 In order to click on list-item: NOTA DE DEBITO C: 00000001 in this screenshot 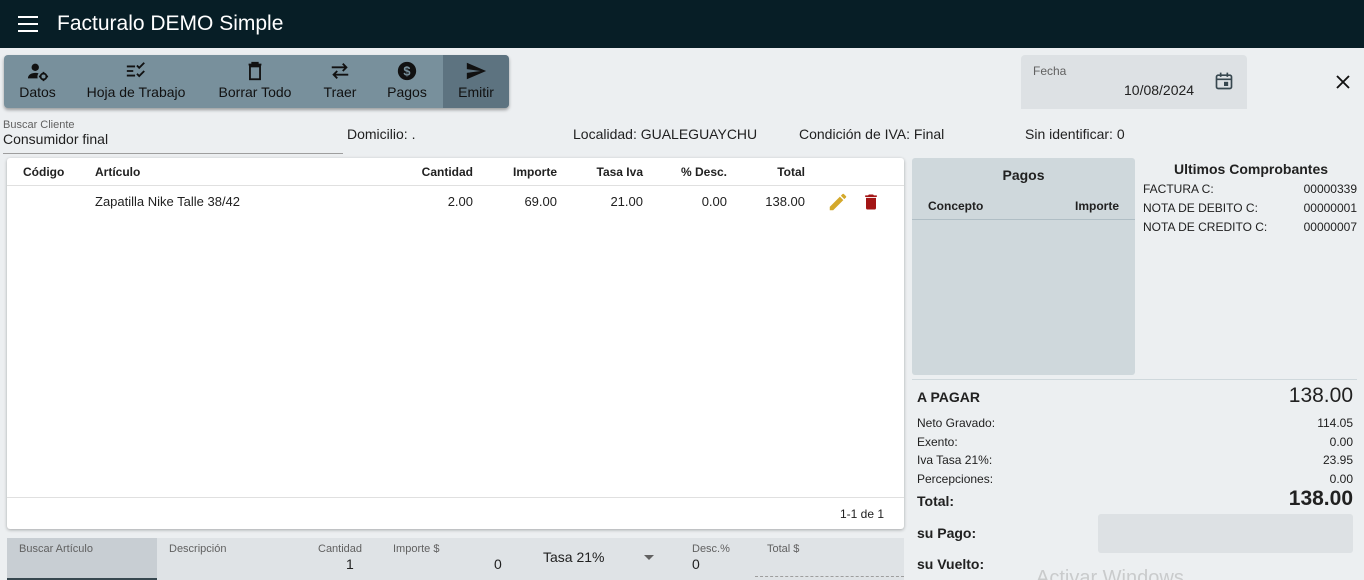, I will do `click(1250, 208)`.